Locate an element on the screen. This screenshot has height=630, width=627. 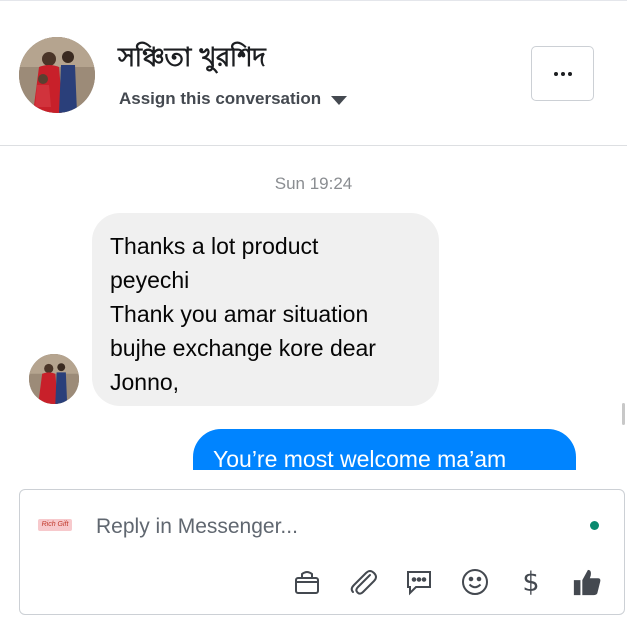
status-dot is located at coordinates (594, 525).